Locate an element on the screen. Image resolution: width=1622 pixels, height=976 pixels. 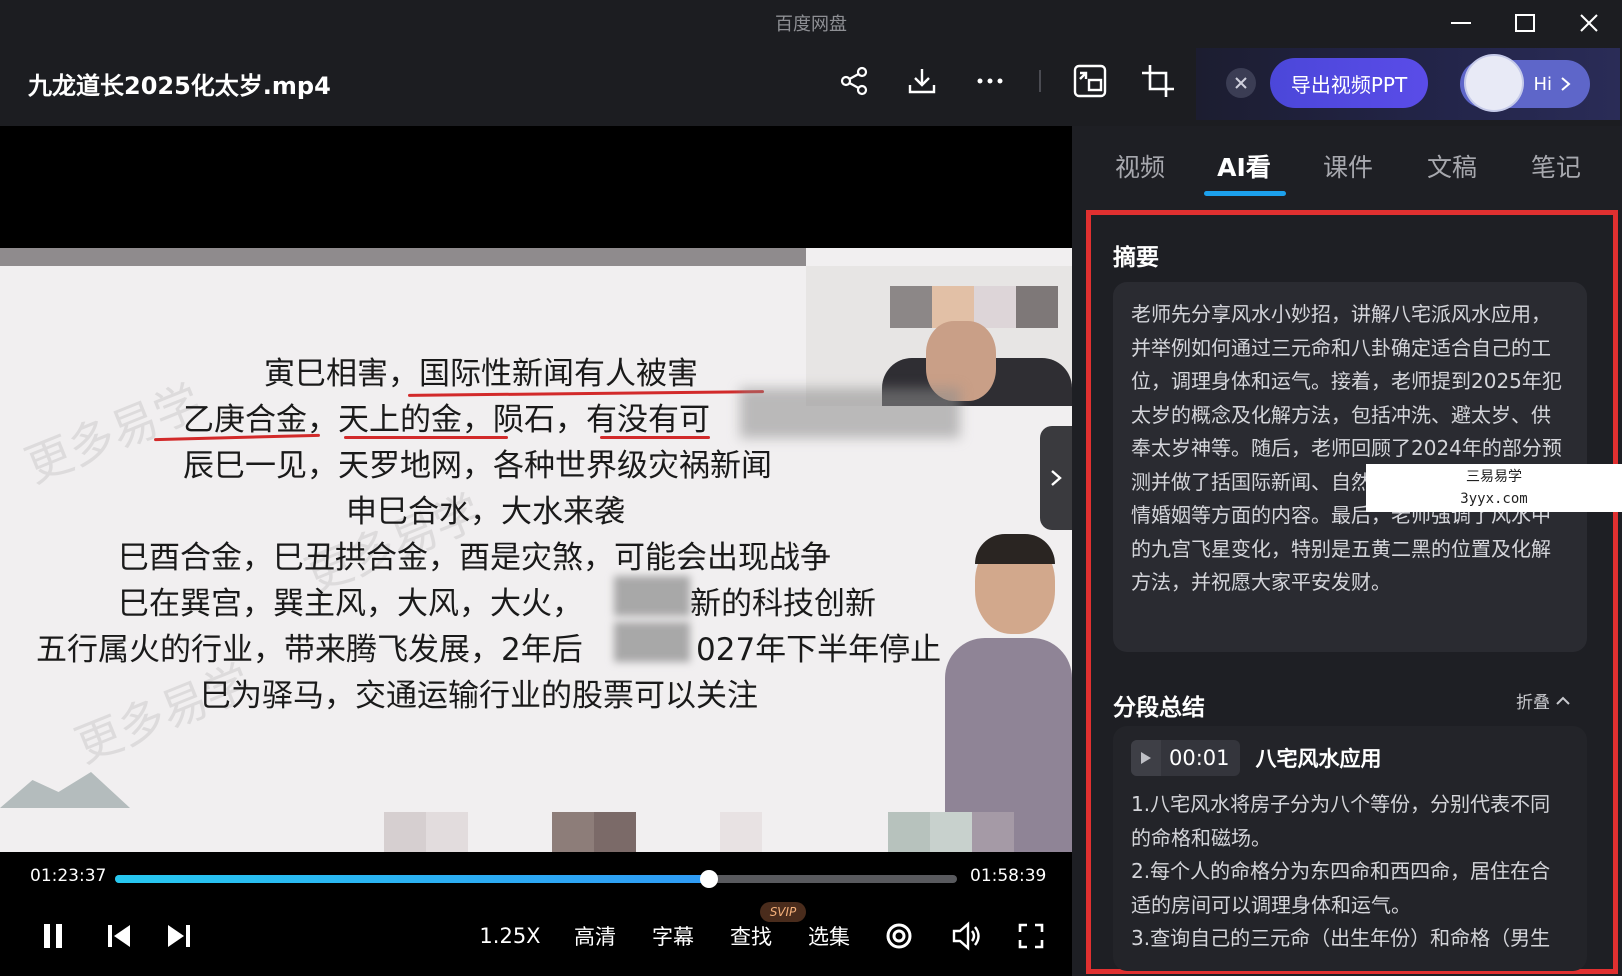
promo-close-icon is located at coordinates (1241, 83).